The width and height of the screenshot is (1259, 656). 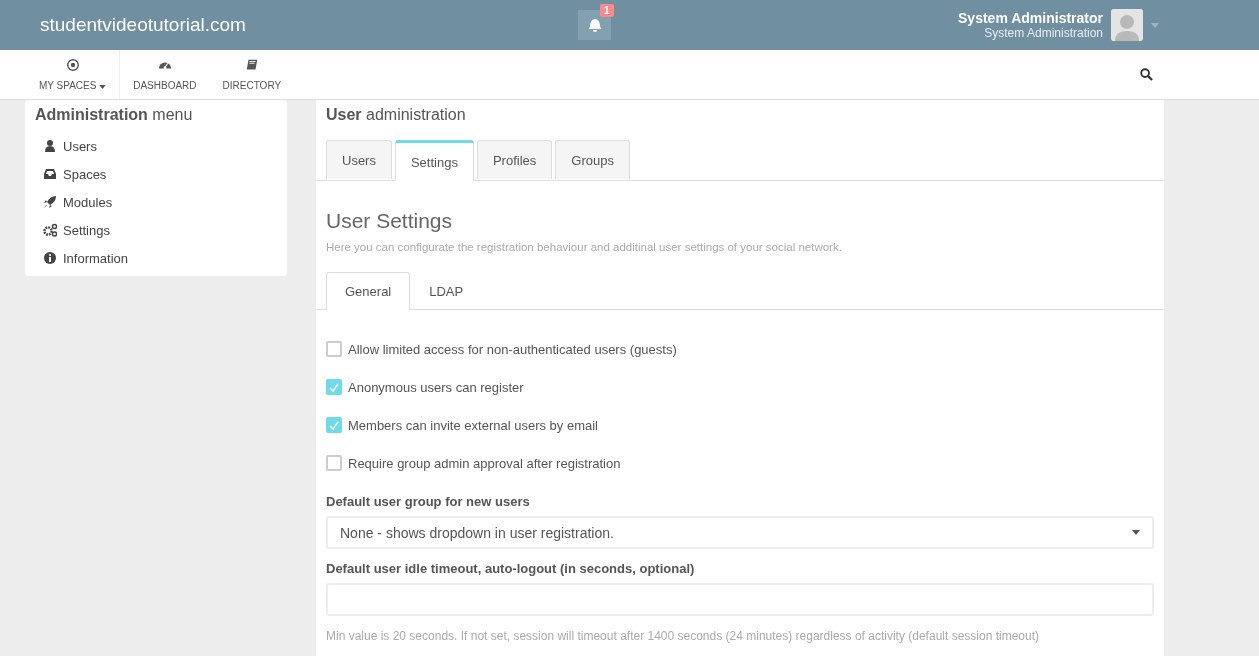 What do you see at coordinates (584, 247) in the screenshot?
I see `section-description: Here you can configurate the registration behaviour and additinal user settings of your social network.` at bounding box center [584, 247].